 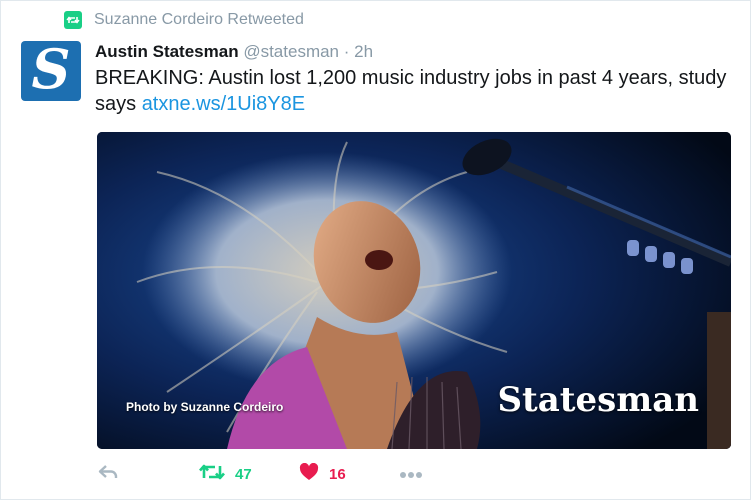 I want to click on author-handle: @statesman, so click(x=291, y=51).